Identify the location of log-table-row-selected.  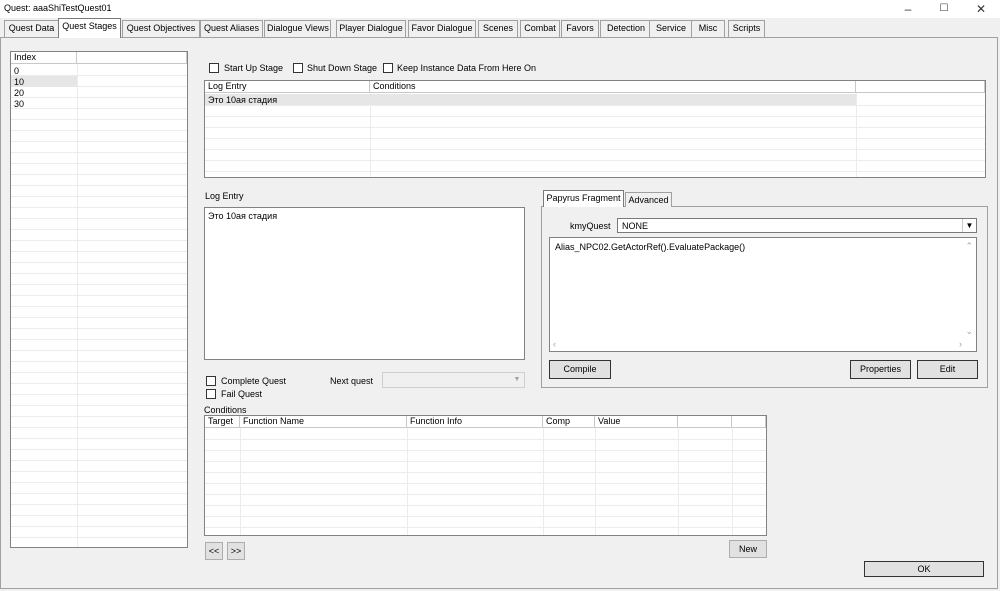
(530, 99).